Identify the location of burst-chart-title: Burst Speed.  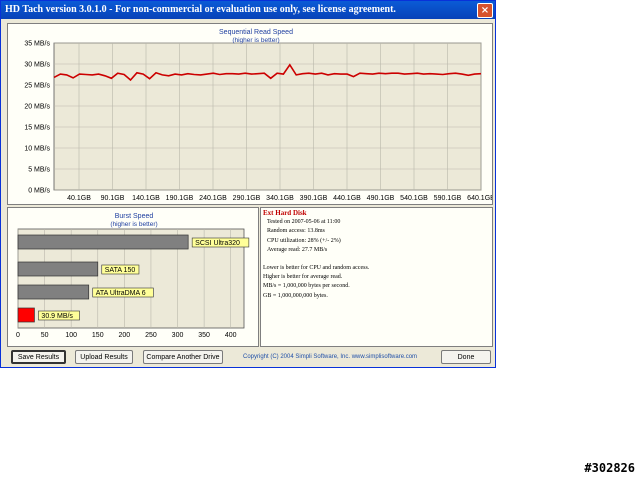
(134, 216).